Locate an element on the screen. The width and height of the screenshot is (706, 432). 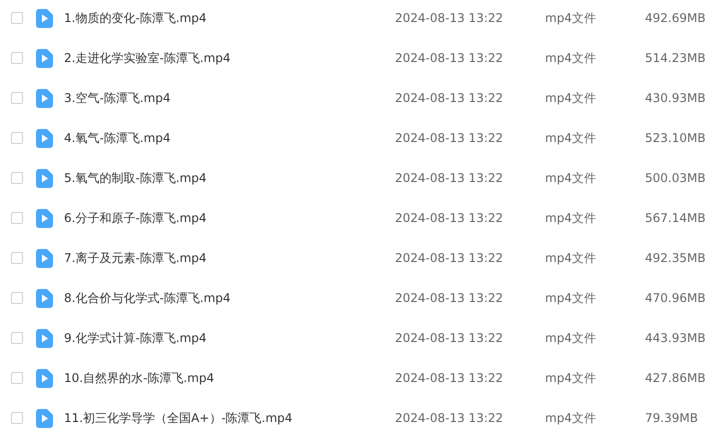
file-name: 2.走进化学实验室-陈潭飞.mp4 is located at coordinates (229, 58).